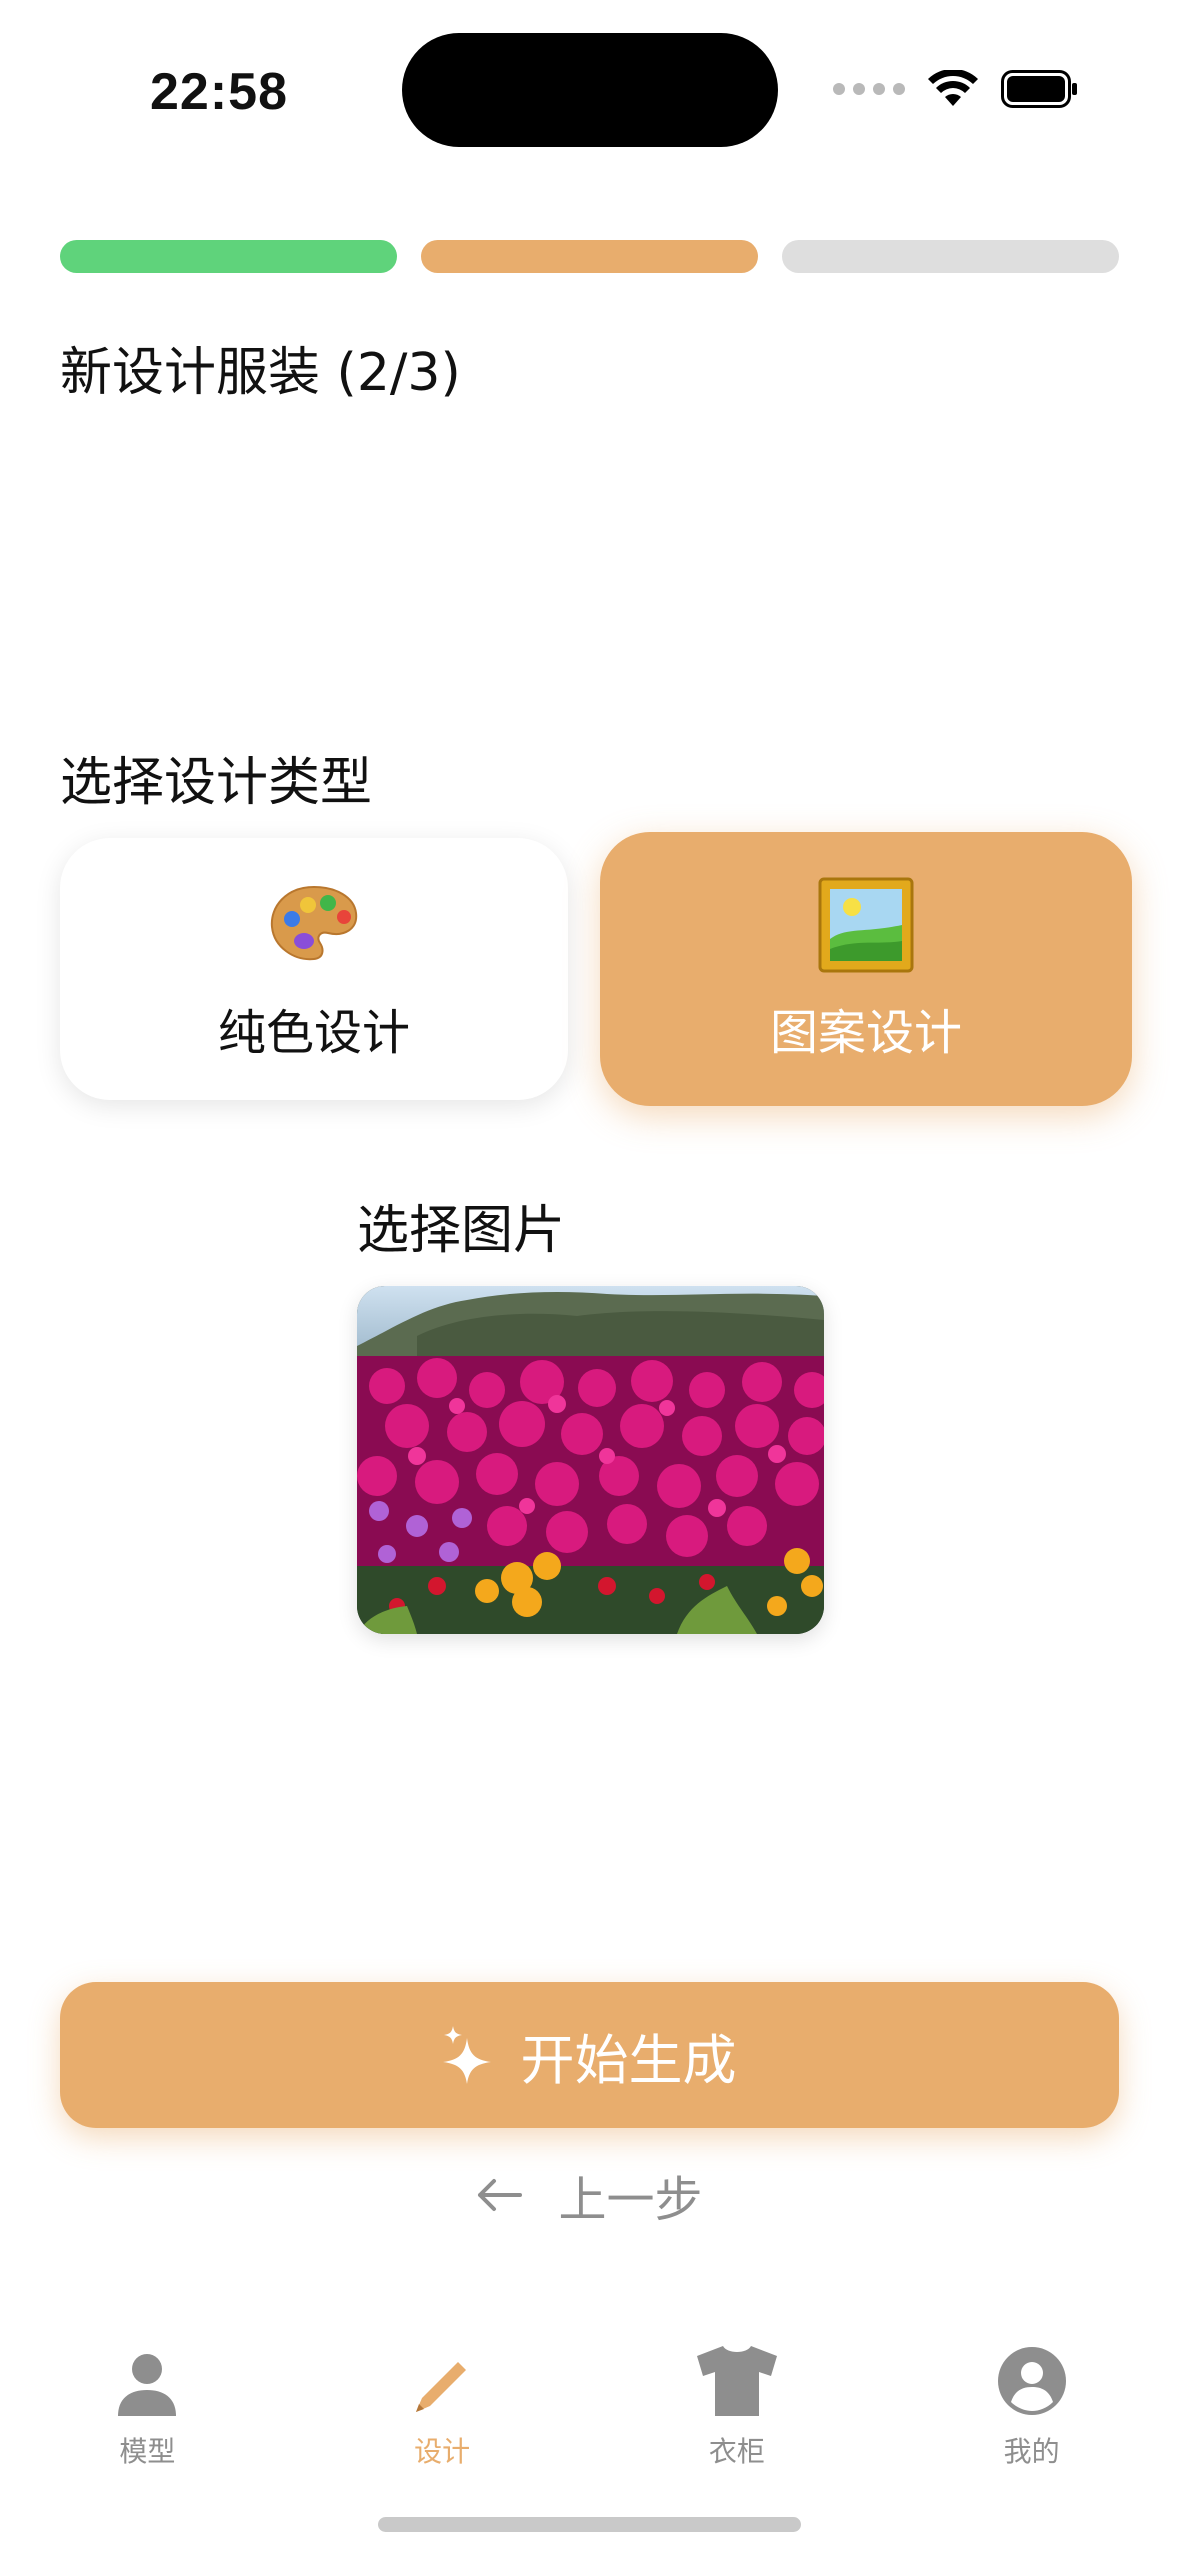 The image size is (1179, 2556). What do you see at coordinates (314, 969) in the screenshot?
I see `solid-design-card: 纯色设计` at bounding box center [314, 969].